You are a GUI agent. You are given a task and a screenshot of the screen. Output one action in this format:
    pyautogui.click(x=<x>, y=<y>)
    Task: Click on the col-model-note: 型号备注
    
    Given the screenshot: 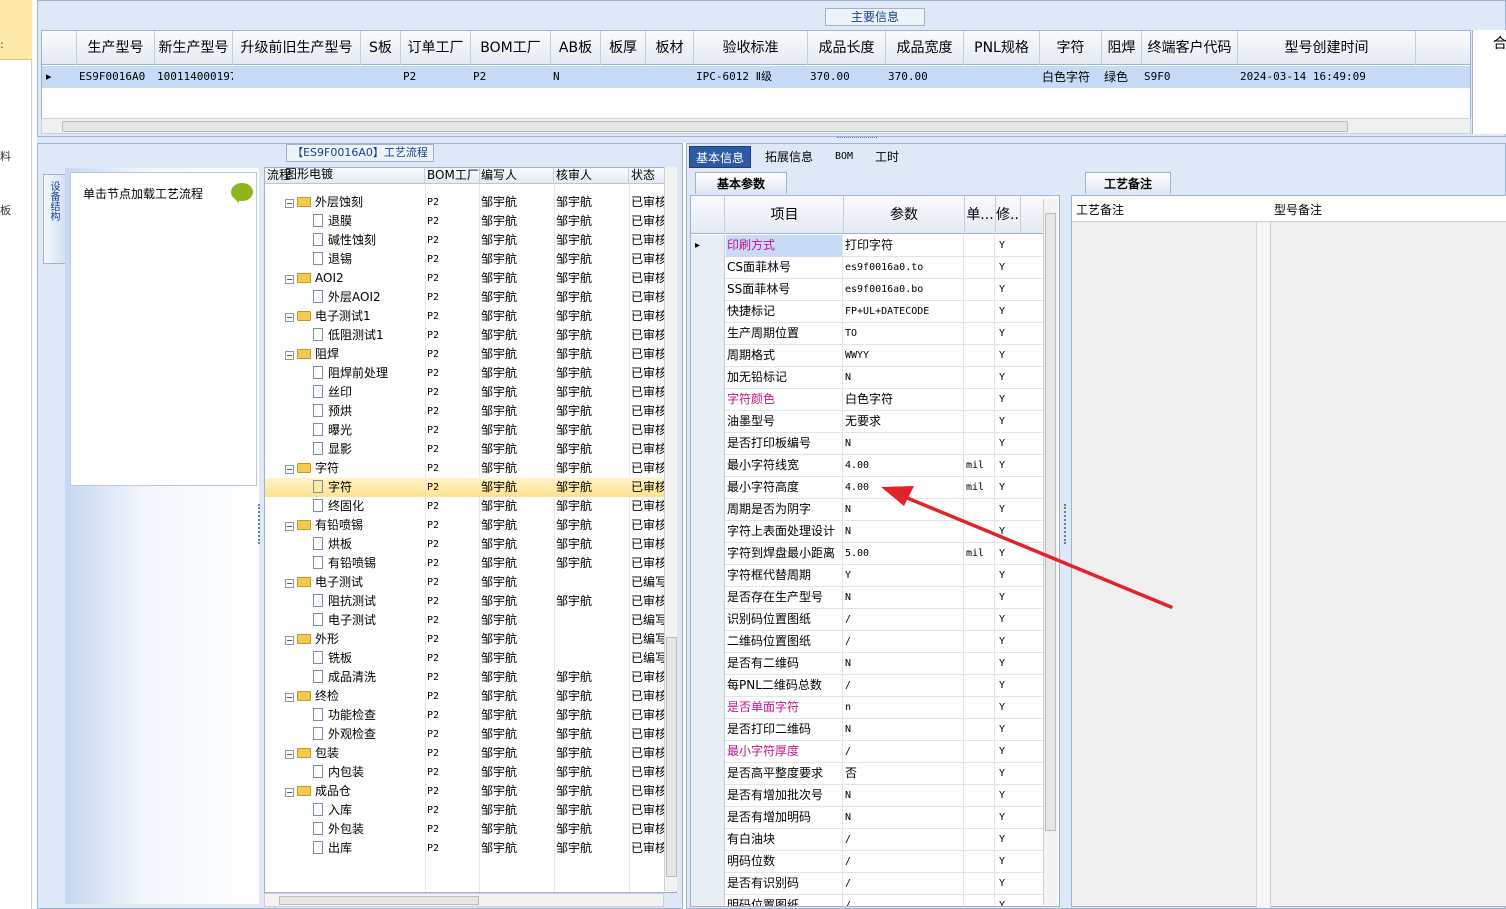 What is the action you would take?
    pyautogui.click(x=1298, y=209)
    